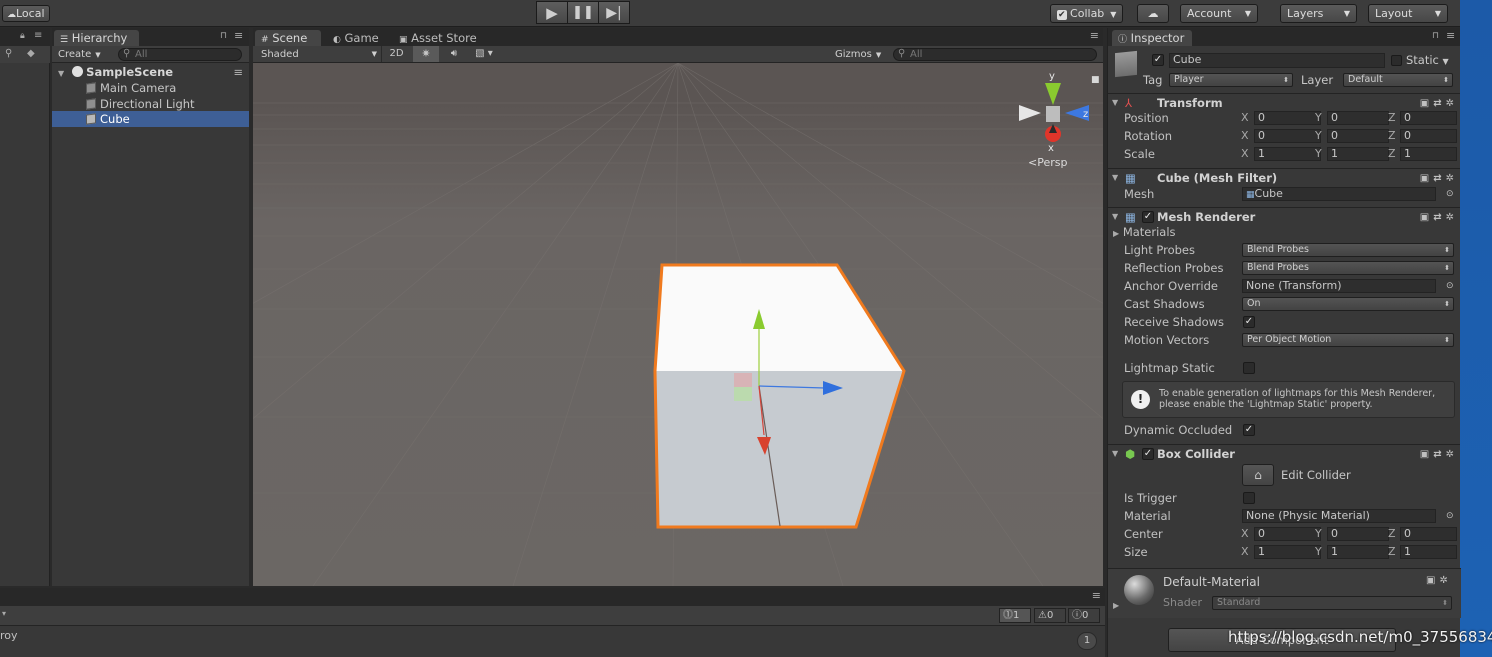 The height and width of the screenshot is (657, 1492). Describe the element at coordinates (438, 38) in the screenshot. I see `tab-asset-store: ▣ Asset Store` at that location.